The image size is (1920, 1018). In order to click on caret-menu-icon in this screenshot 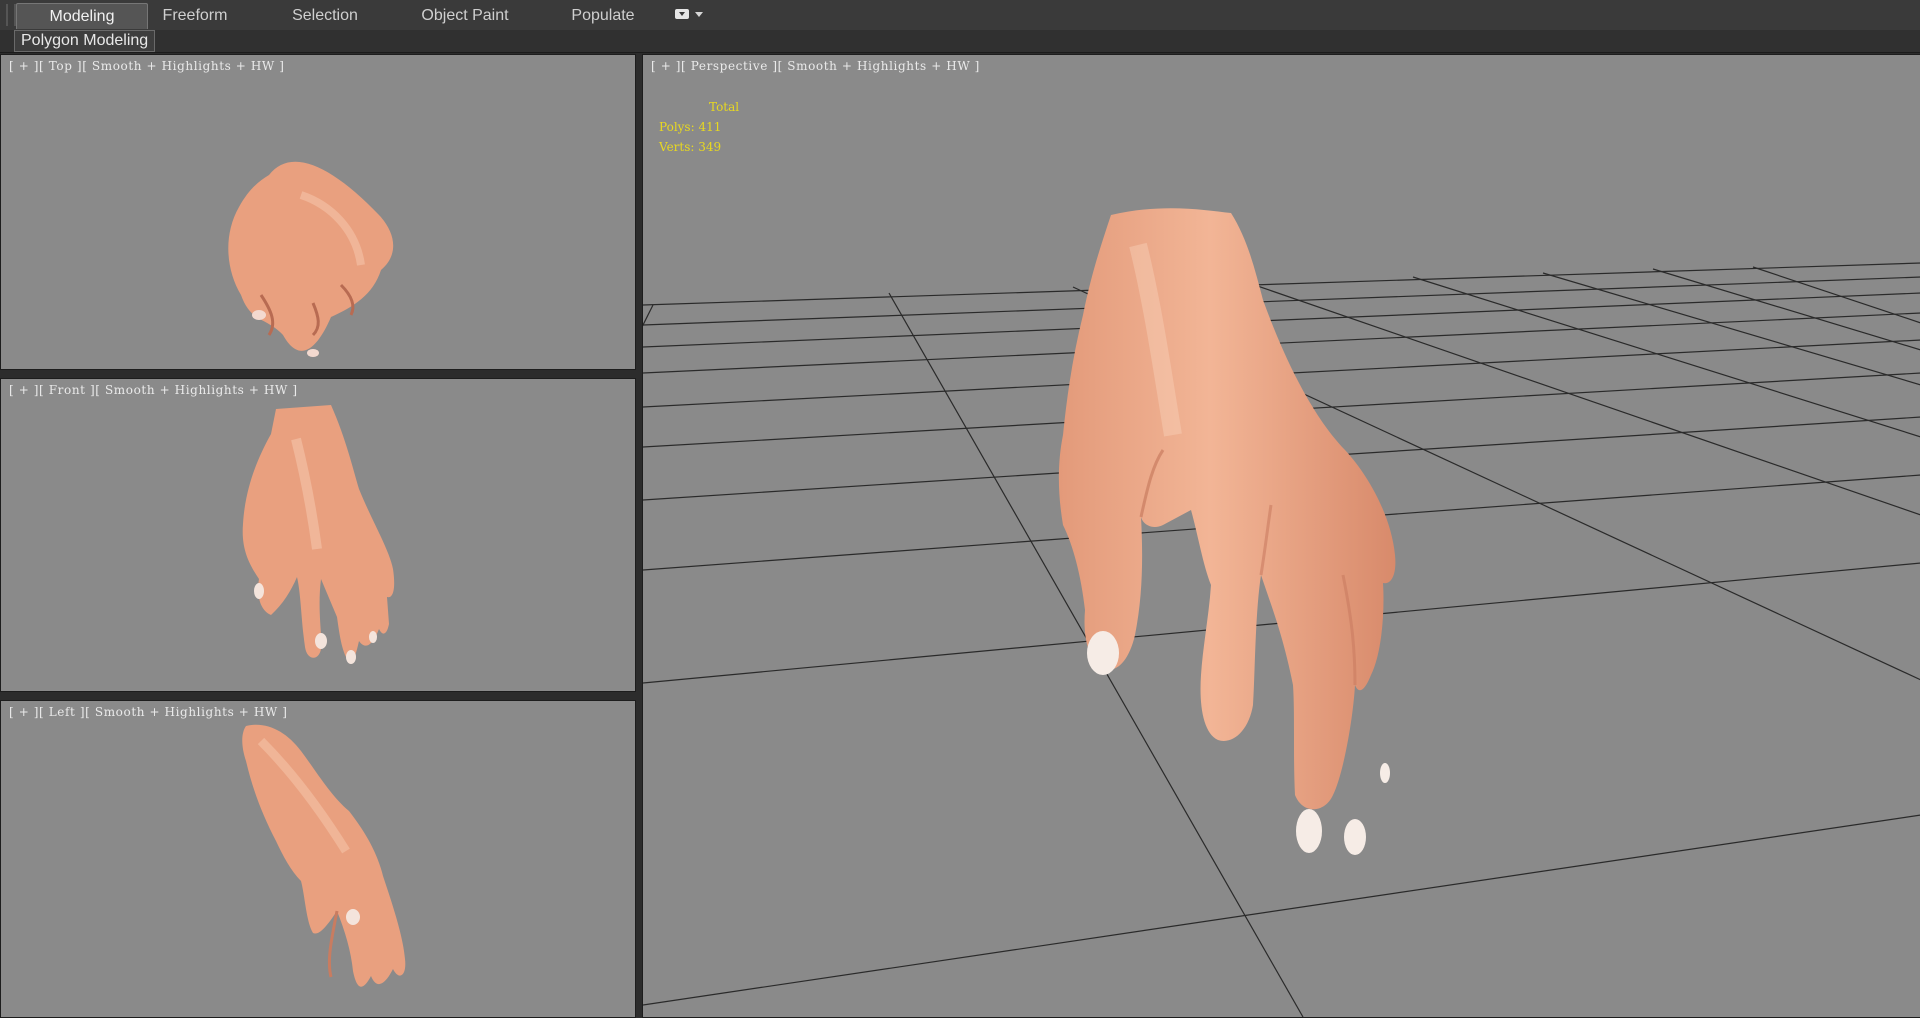, I will do `click(690, 15)`.